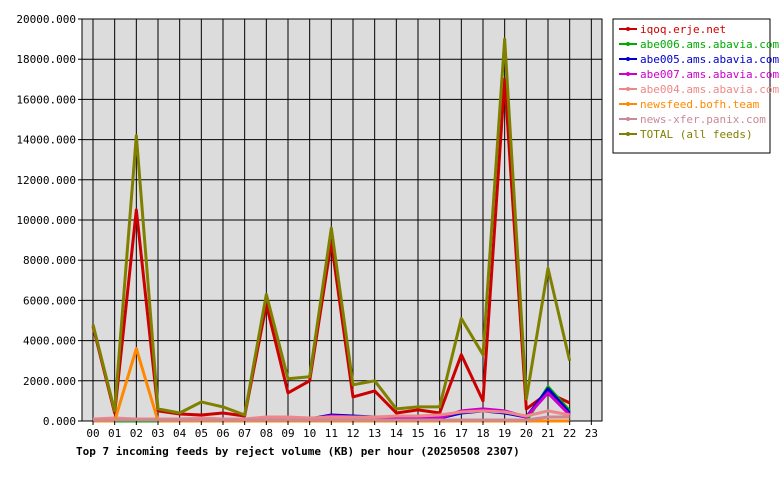  I want to click on legend-label-news-xfer-panix-com: news-xfer.panix.com, so click(703, 119).